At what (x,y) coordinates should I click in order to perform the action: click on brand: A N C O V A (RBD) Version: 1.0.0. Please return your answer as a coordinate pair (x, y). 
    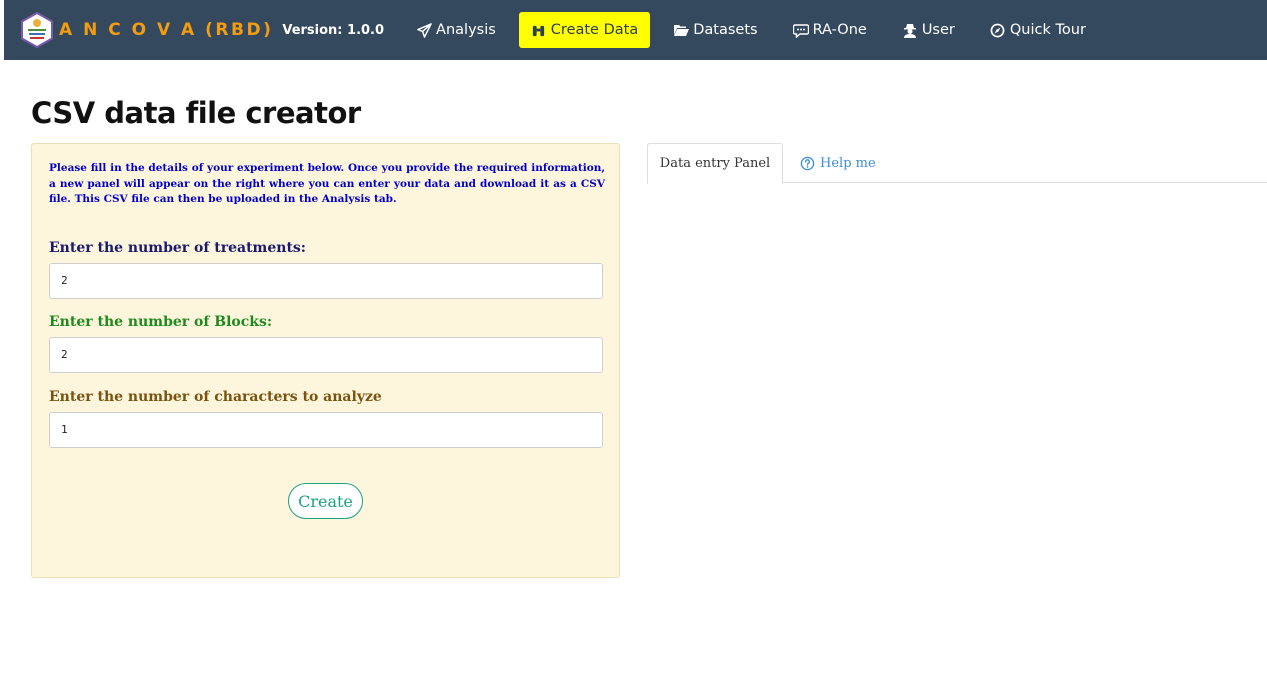
    Looking at the image, I should click on (202, 30).